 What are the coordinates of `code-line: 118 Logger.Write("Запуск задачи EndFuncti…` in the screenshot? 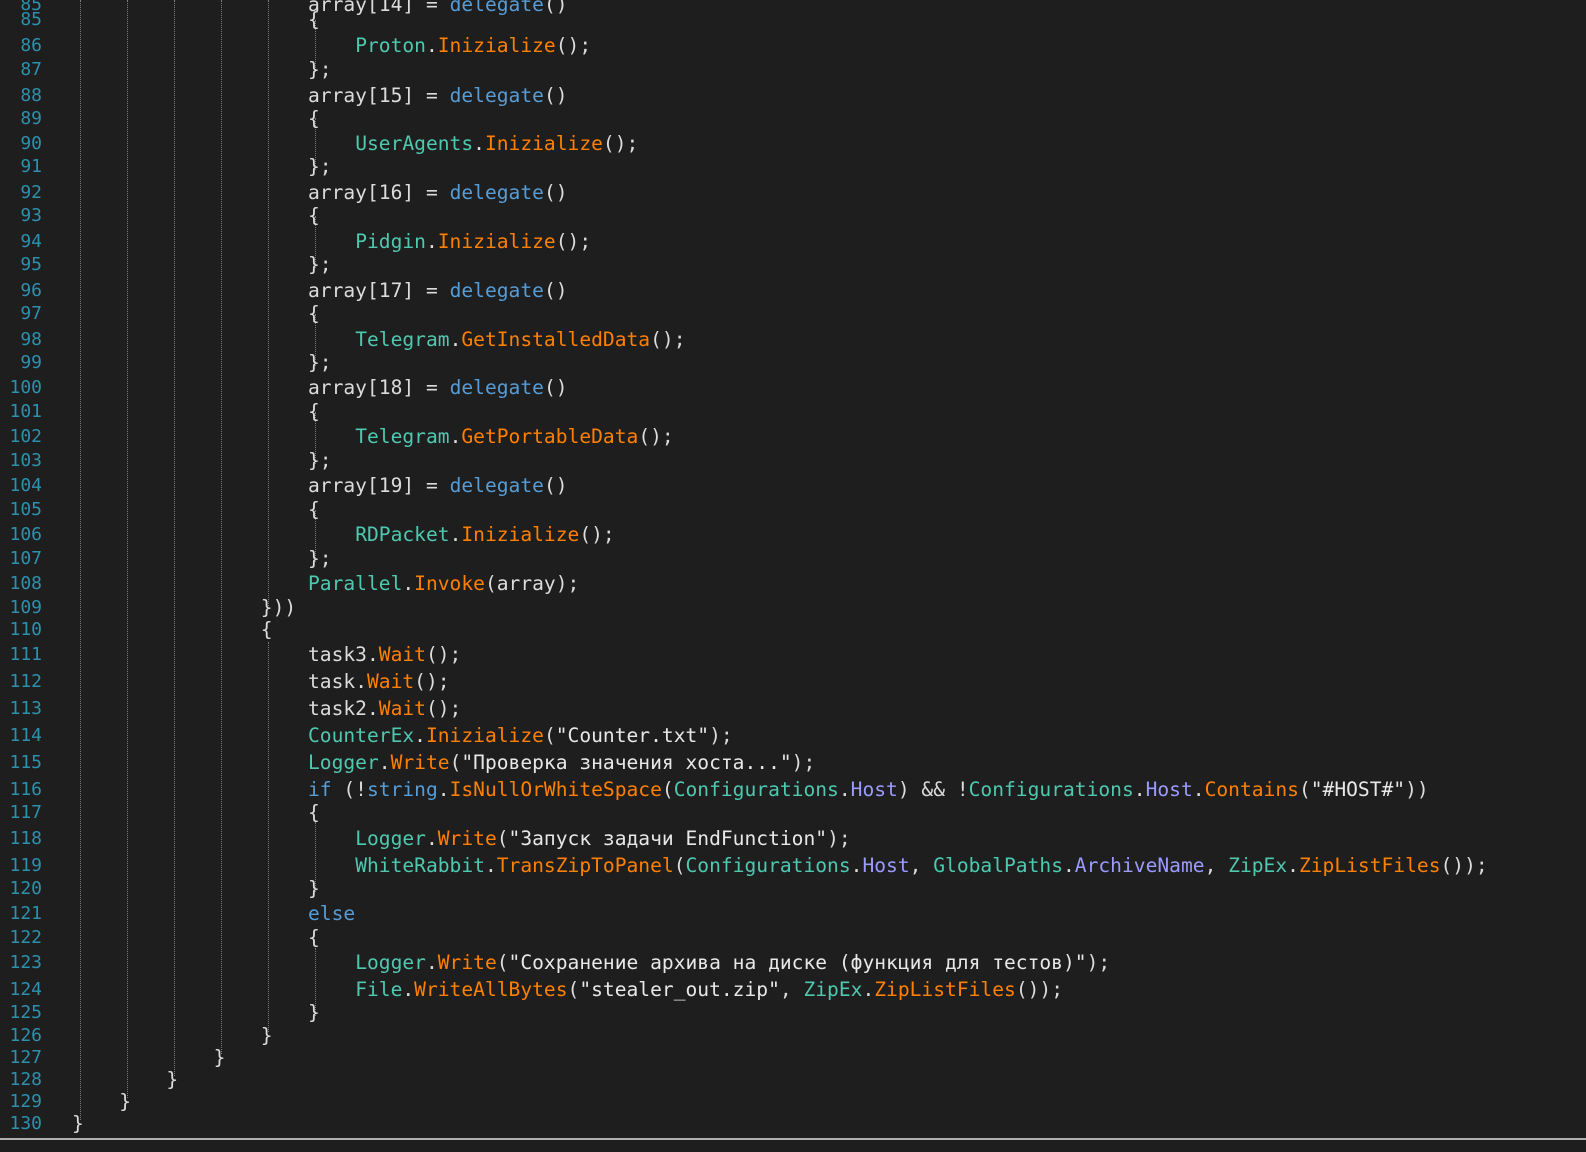 It's located at (793, 839).